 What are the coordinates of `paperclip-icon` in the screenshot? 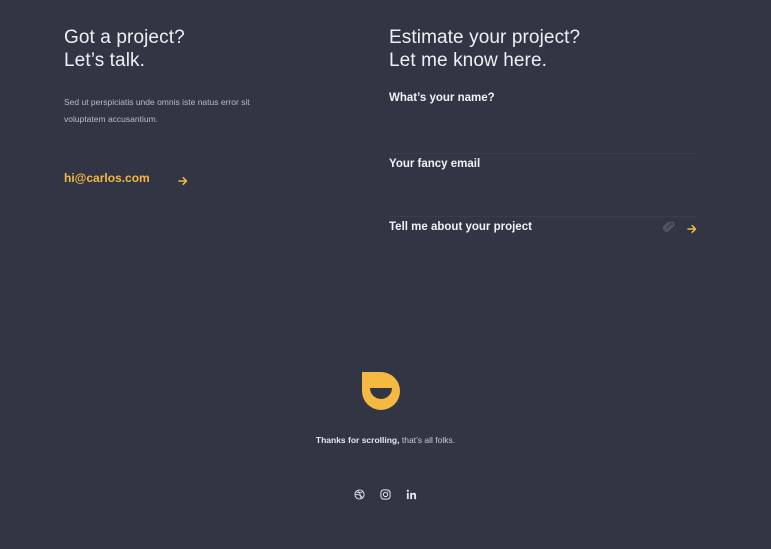 It's located at (669, 226).